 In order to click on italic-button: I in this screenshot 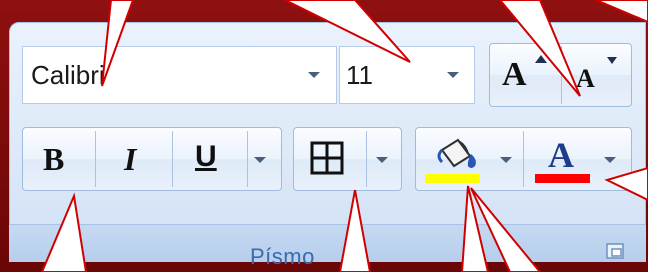, I will do `click(134, 159)`.